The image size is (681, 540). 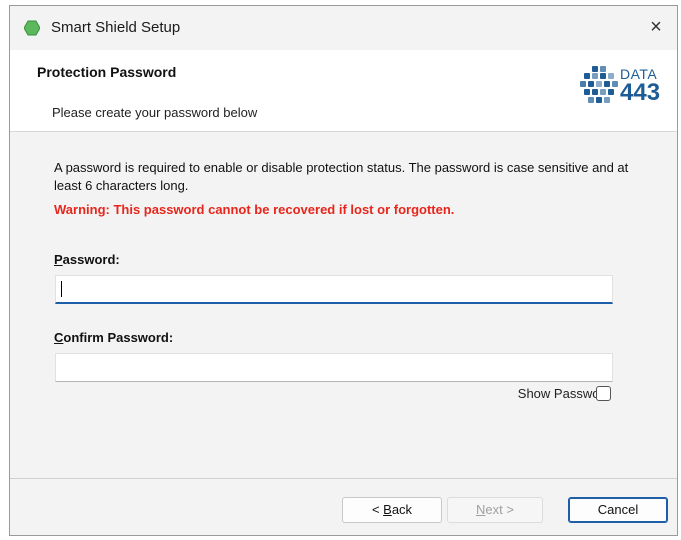 What do you see at coordinates (91, 259) in the screenshot?
I see `password-label-text: assword:` at bounding box center [91, 259].